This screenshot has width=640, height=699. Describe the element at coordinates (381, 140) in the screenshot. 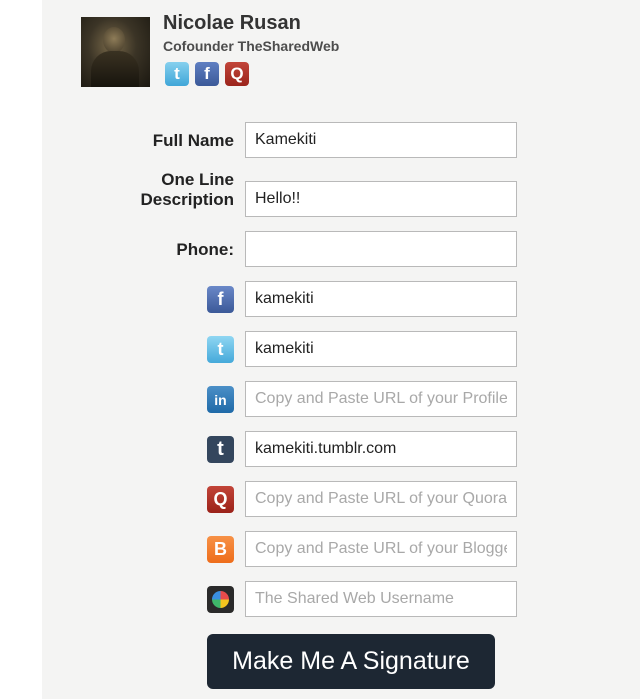

I see `full-name-input` at that location.